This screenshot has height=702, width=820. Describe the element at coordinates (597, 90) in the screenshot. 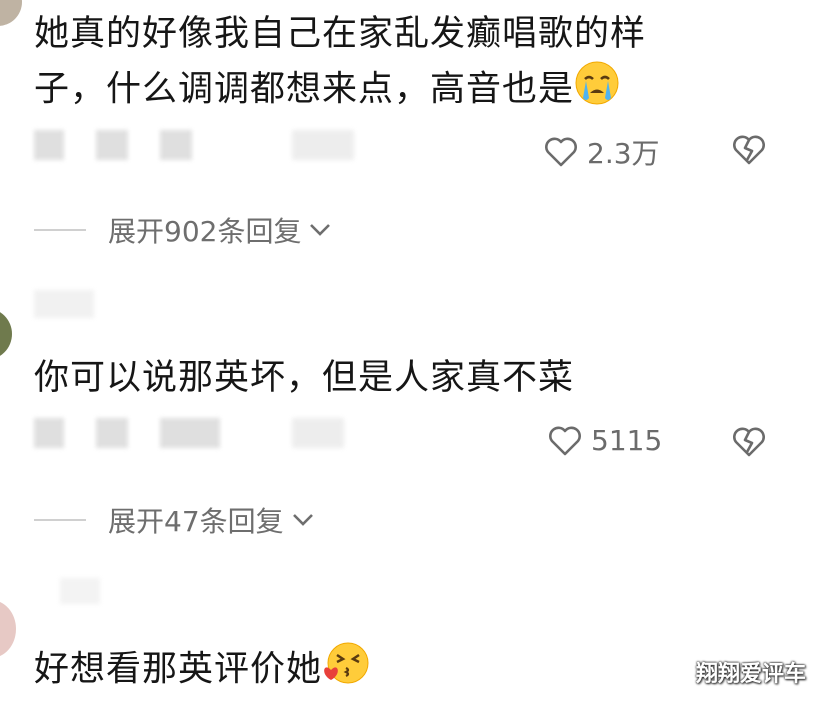

I see `crying-face-icon` at that location.